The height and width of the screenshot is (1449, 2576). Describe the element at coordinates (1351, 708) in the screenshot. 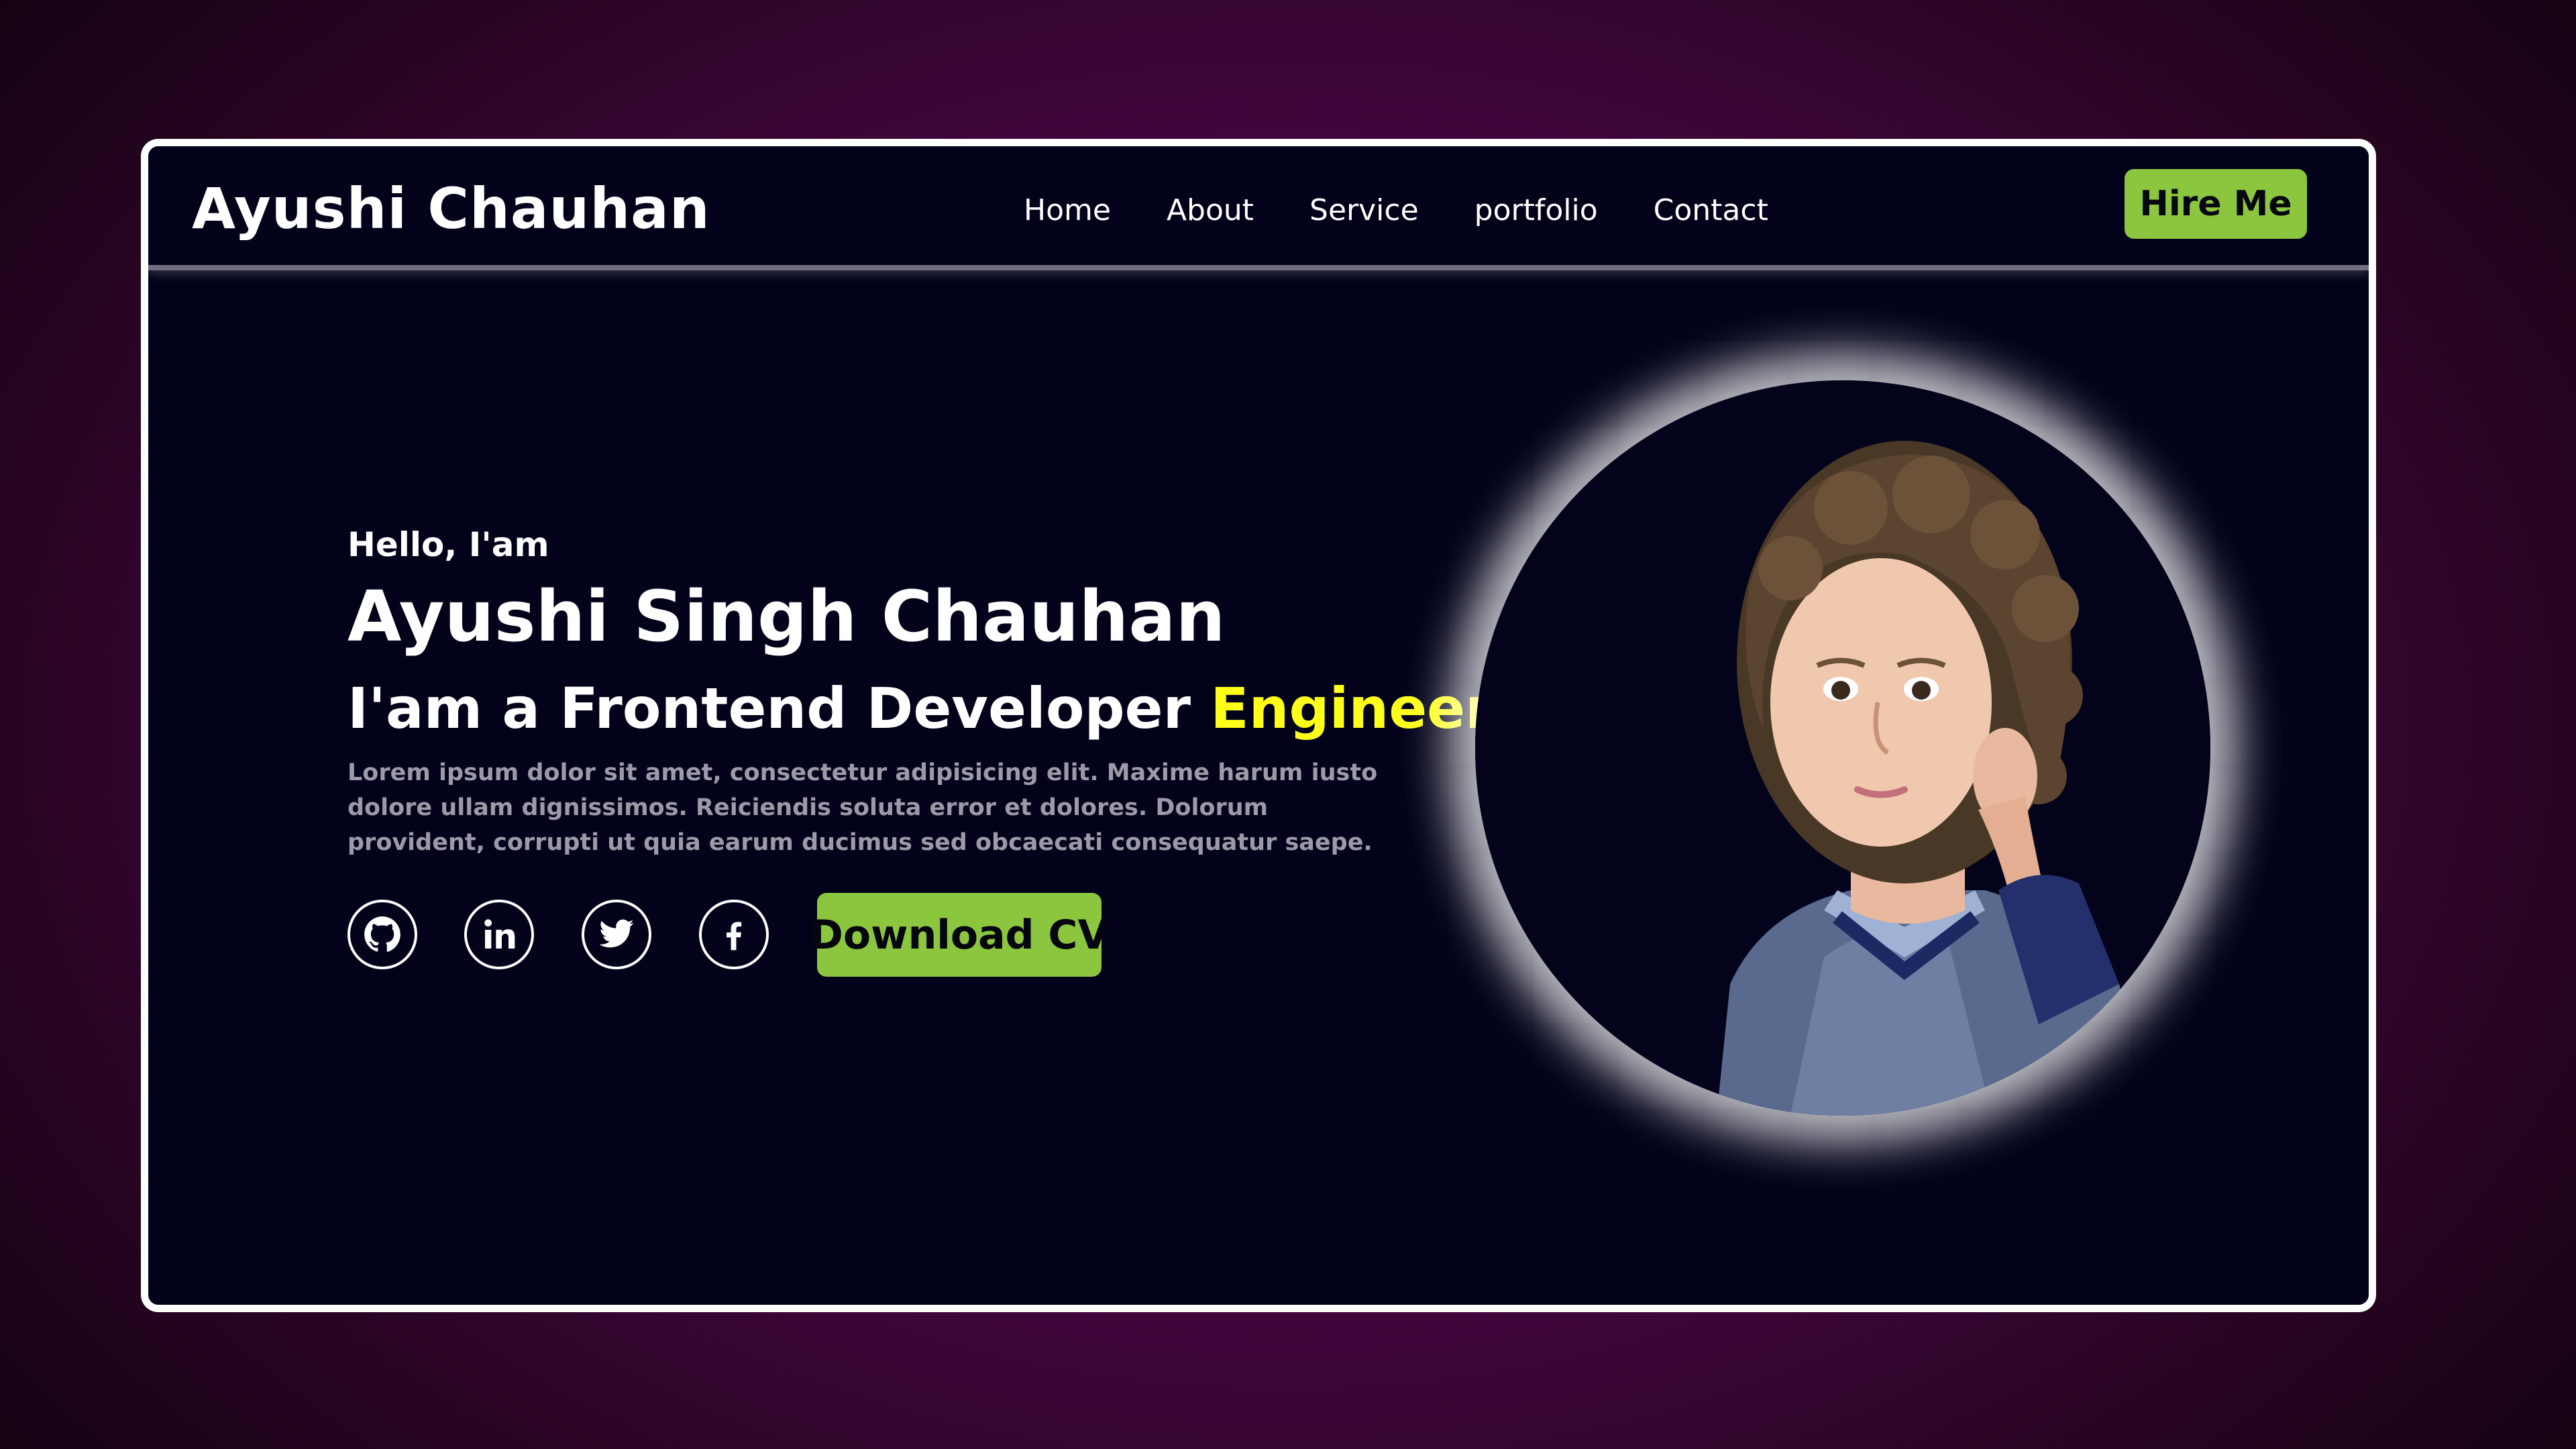

I see `hero-role-accent: Engineer` at that location.